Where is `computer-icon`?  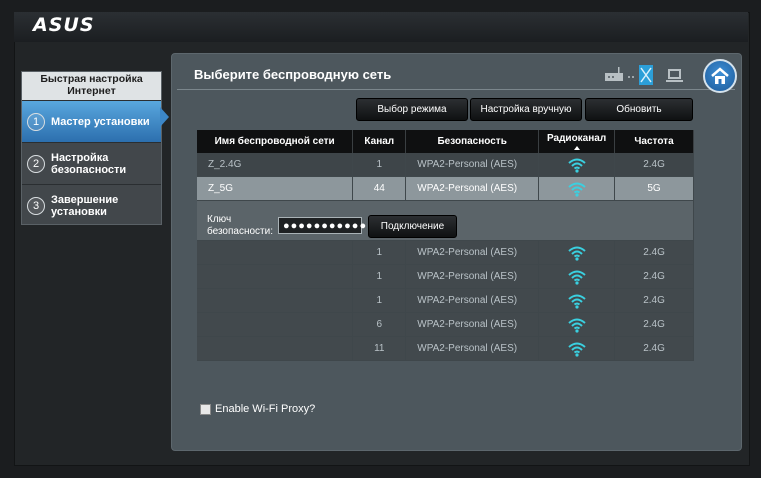 computer-icon is located at coordinates (674, 75).